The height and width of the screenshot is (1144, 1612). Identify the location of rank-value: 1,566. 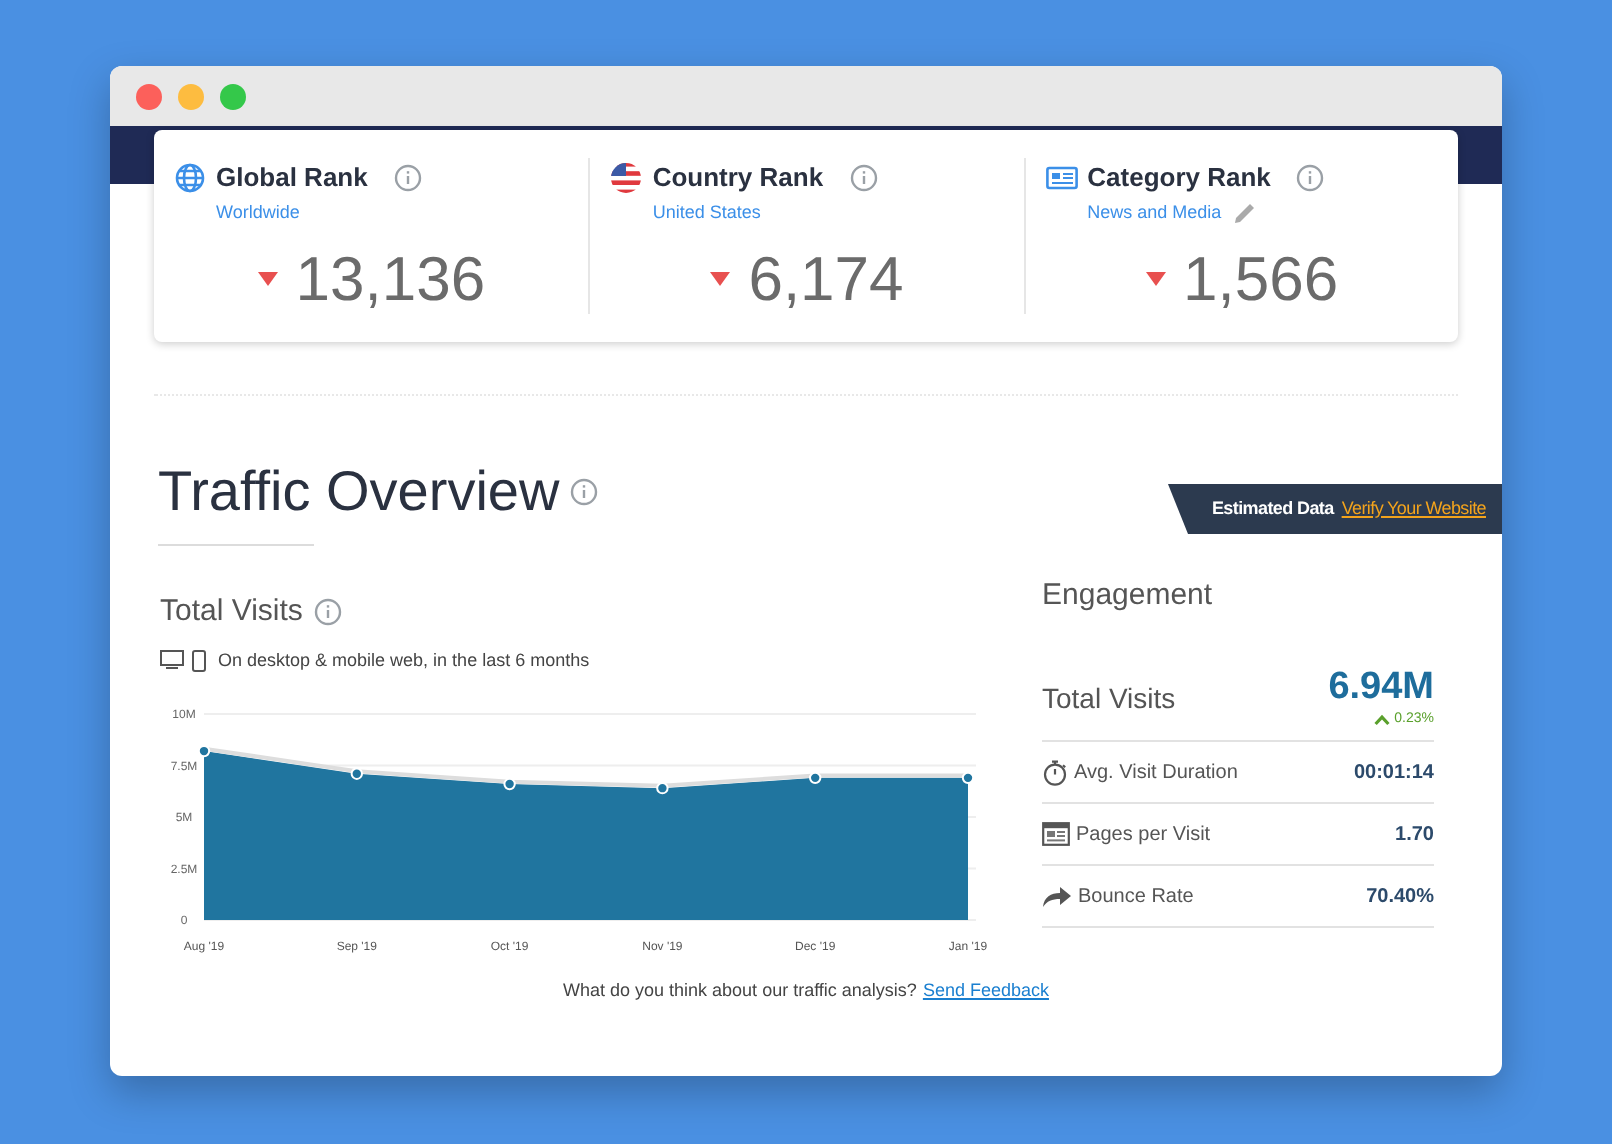
(1261, 279).